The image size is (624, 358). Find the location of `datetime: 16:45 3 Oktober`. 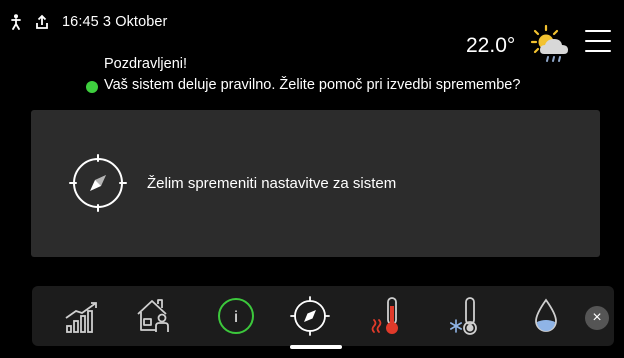

datetime: 16:45 3 Oktober is located at coordinates (115, 22).